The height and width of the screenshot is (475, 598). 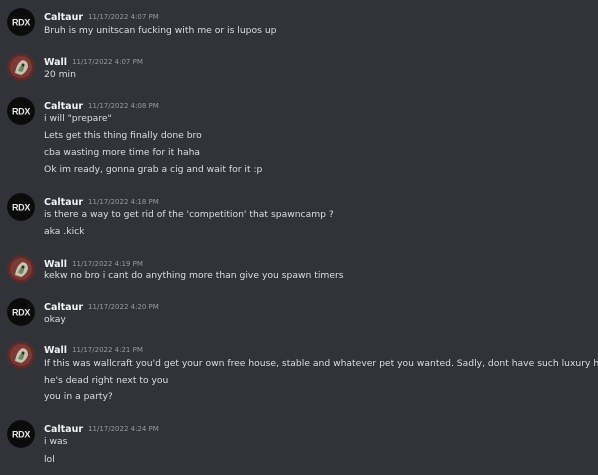 I want to click on timestamp: 11/17/2022 4:24 PM, so click(x=123, y=429).